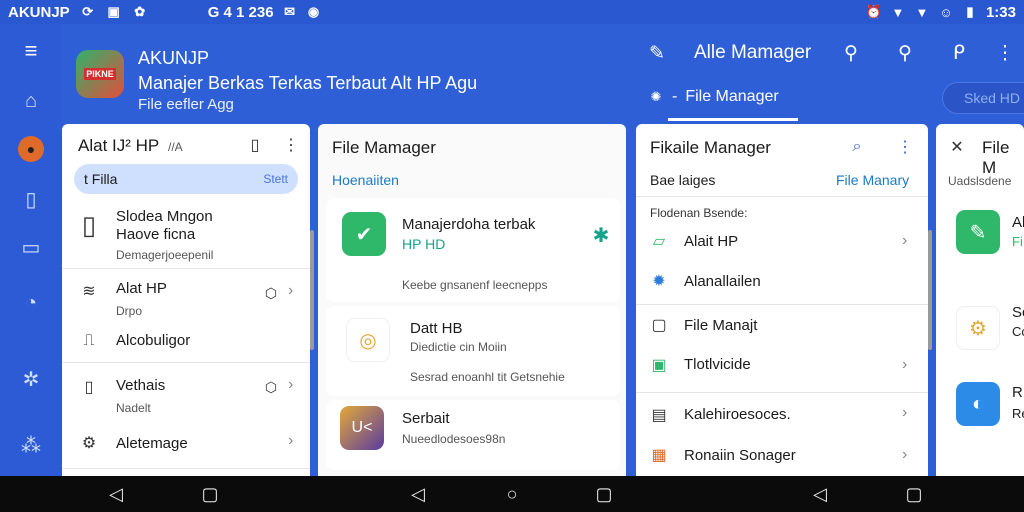 Image resolution: width=1024 pixels, height=512 pixels. I want to click on logo-text: PIKNE, so click(100, 74).